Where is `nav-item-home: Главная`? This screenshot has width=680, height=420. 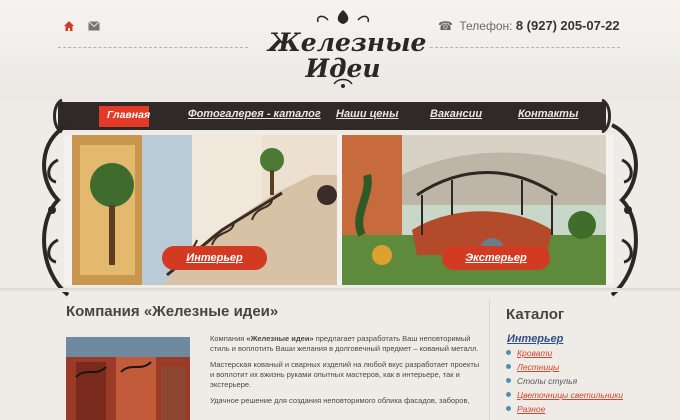
nav-item-home: Главная is located at coordinates (125, 116).